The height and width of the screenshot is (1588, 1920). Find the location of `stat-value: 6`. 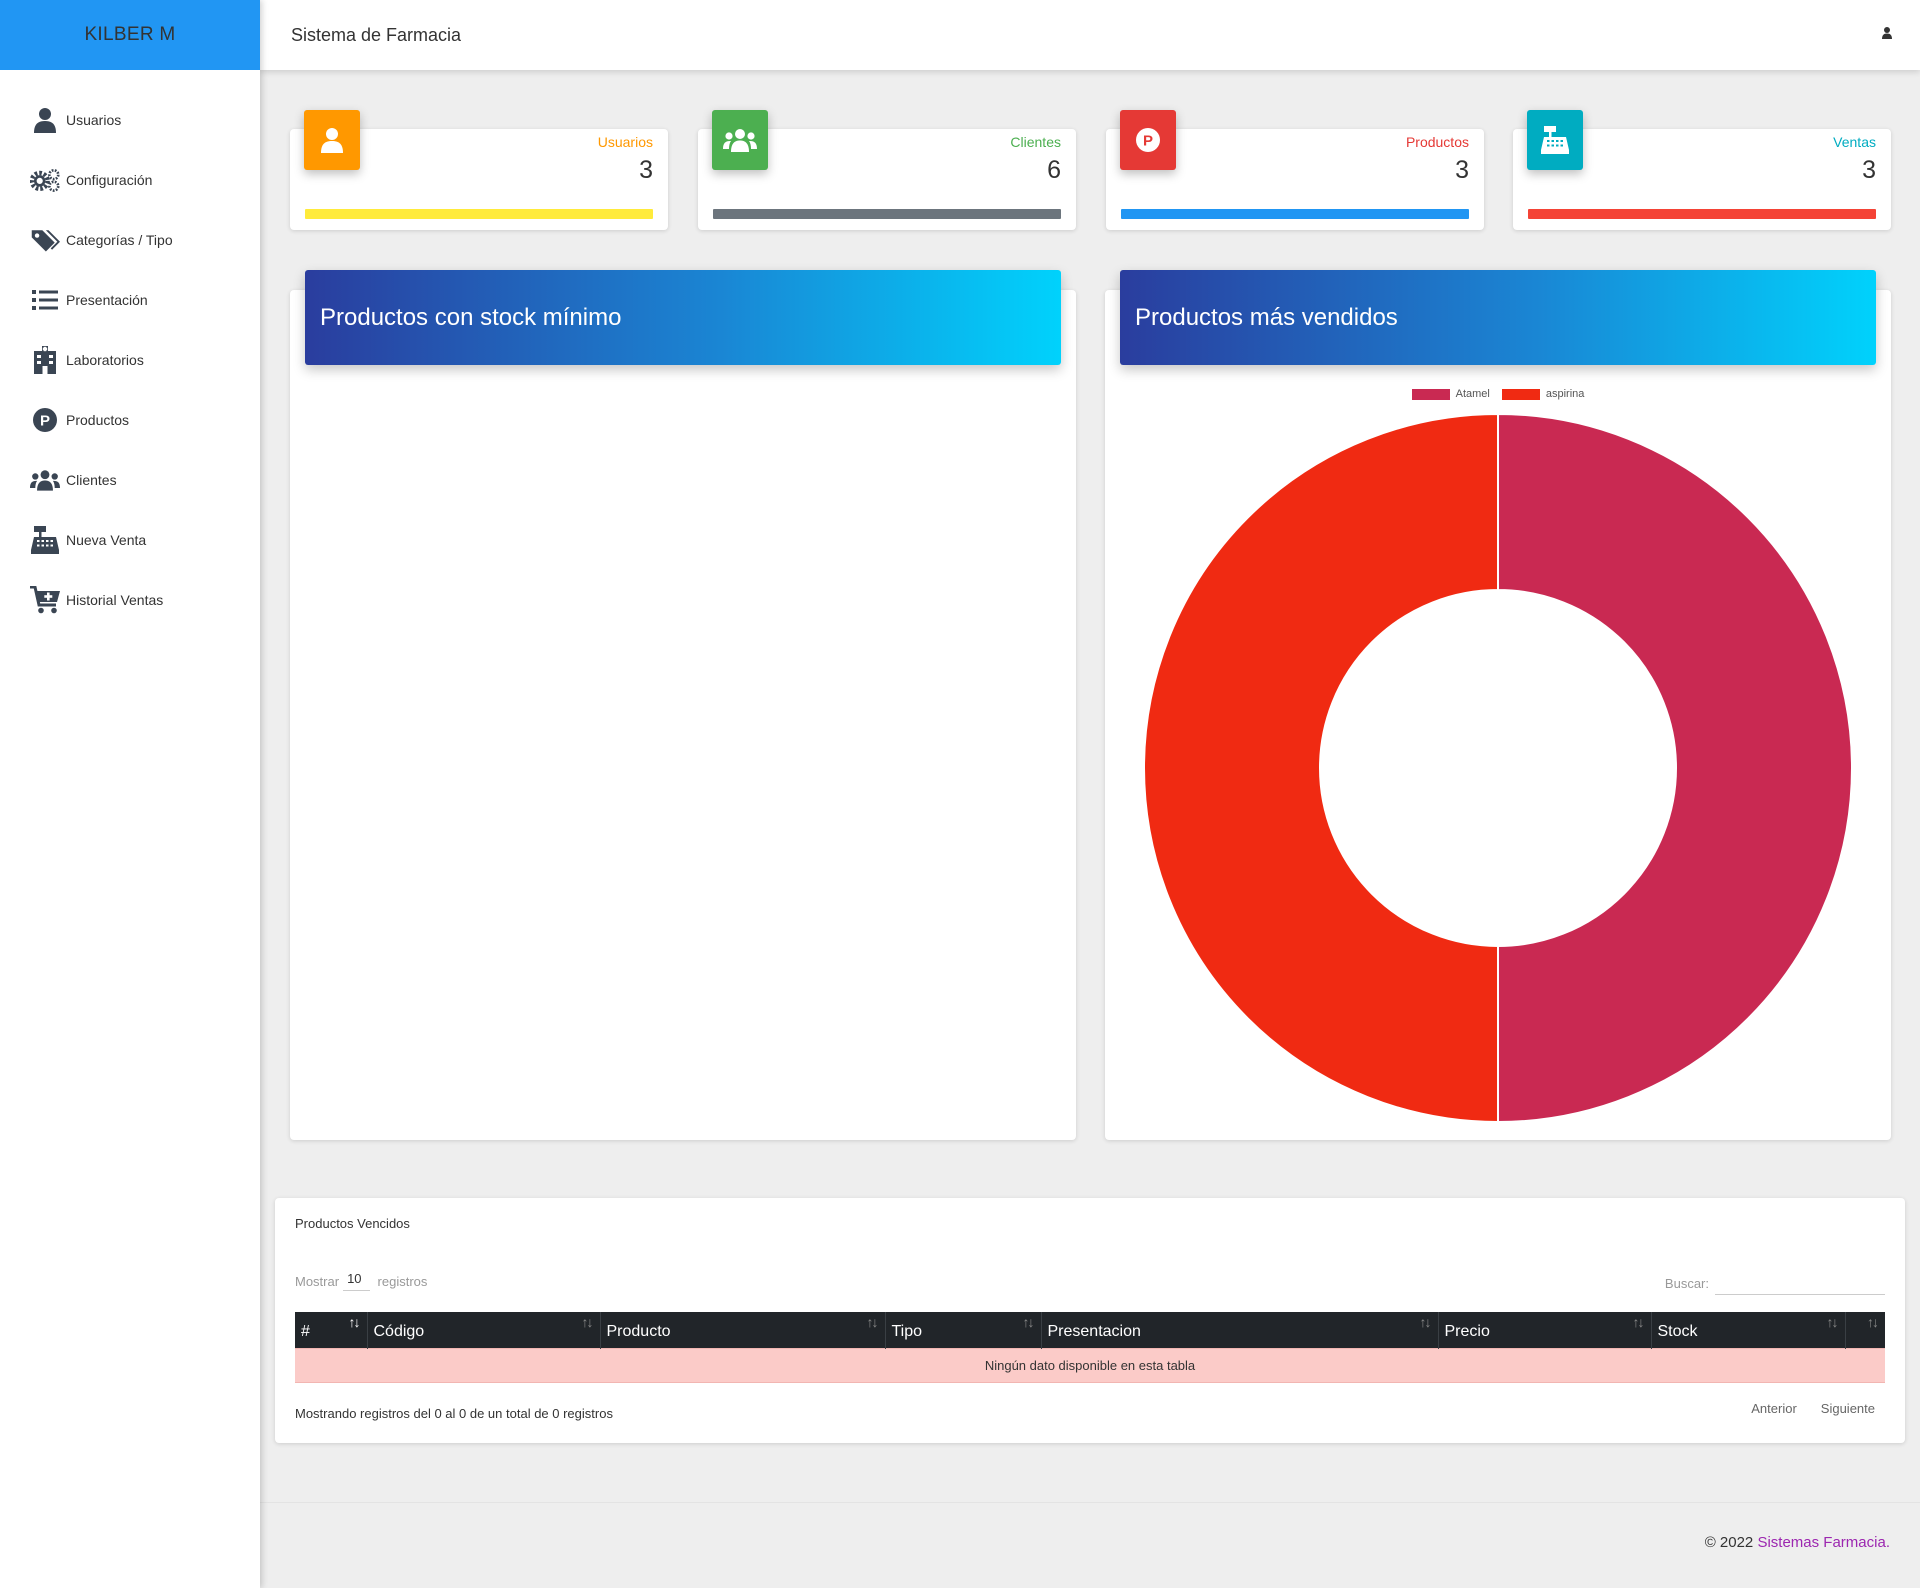

stat-value: 6 is located at coordinates (1054, 170).